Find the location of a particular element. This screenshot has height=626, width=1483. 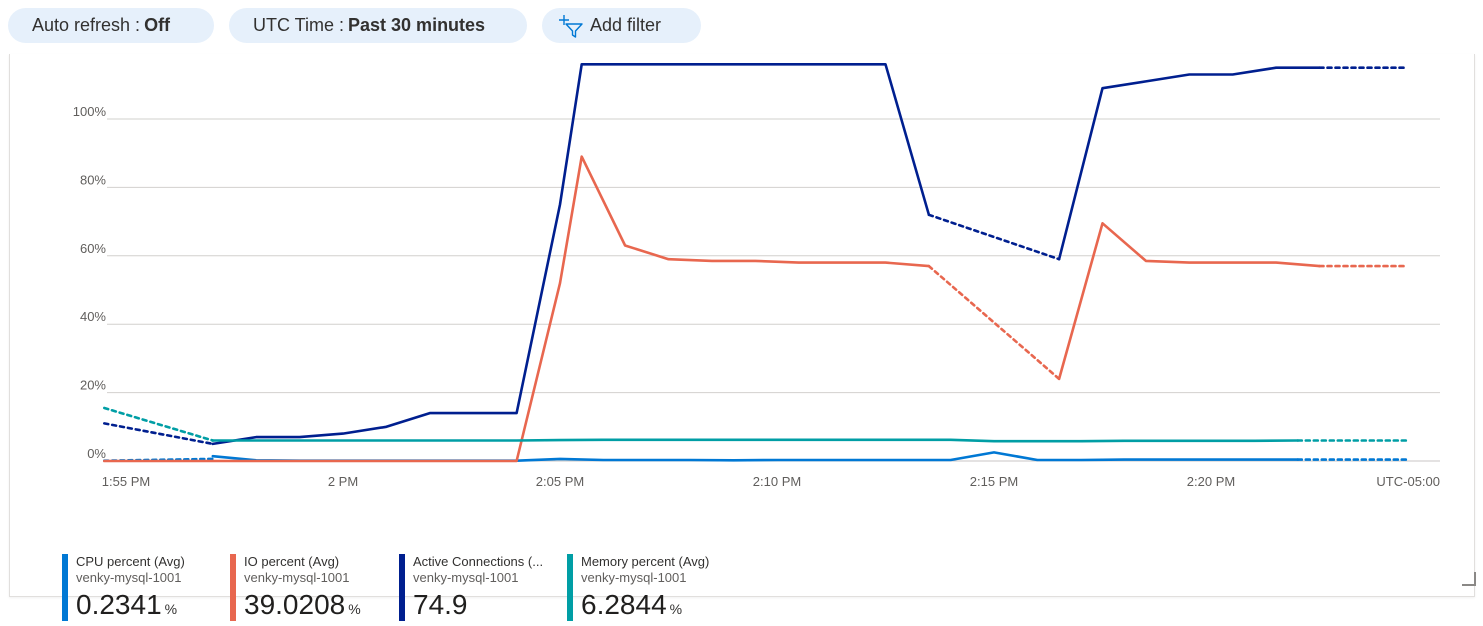

auto-refresh-button: Auto refresh : Off is located at coordinates (111, 25).